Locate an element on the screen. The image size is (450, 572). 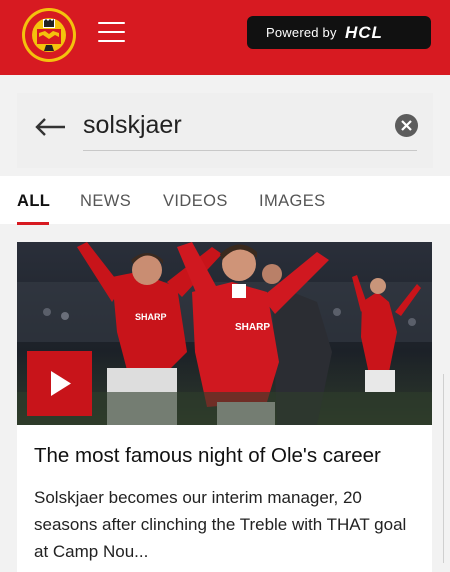
tab-all: ALL is located at coordinates (33, 201).